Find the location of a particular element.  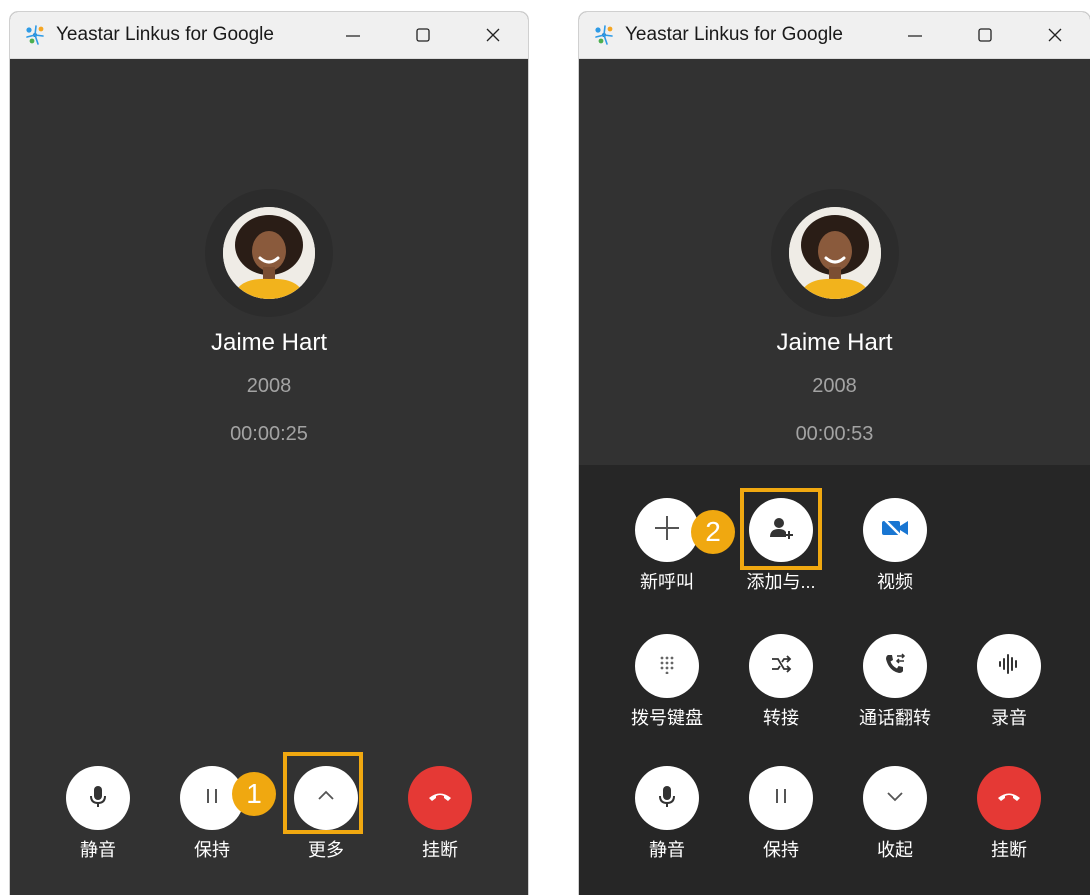

collapse-button is located at coordinates (895, 798).